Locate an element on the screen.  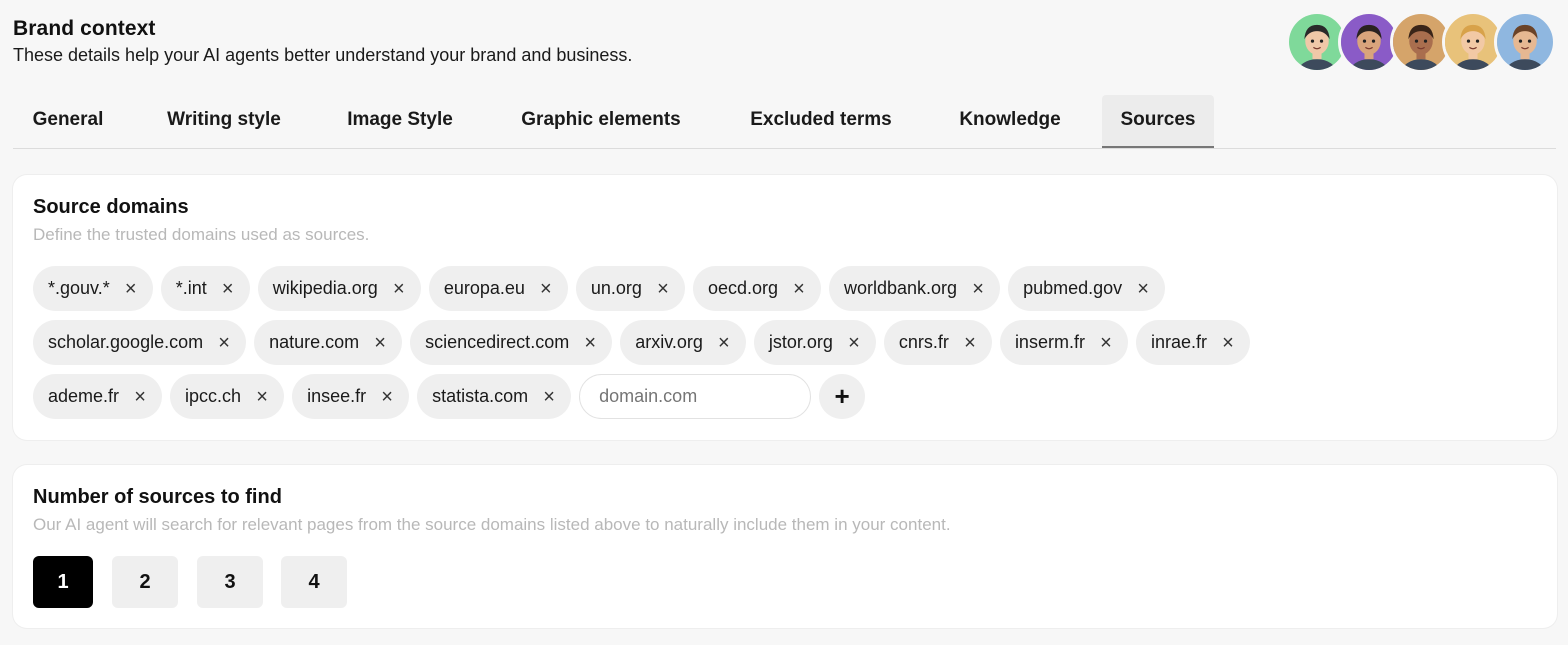
domain-chip: pubmed.gov × is located at coordinates (1087, 288).